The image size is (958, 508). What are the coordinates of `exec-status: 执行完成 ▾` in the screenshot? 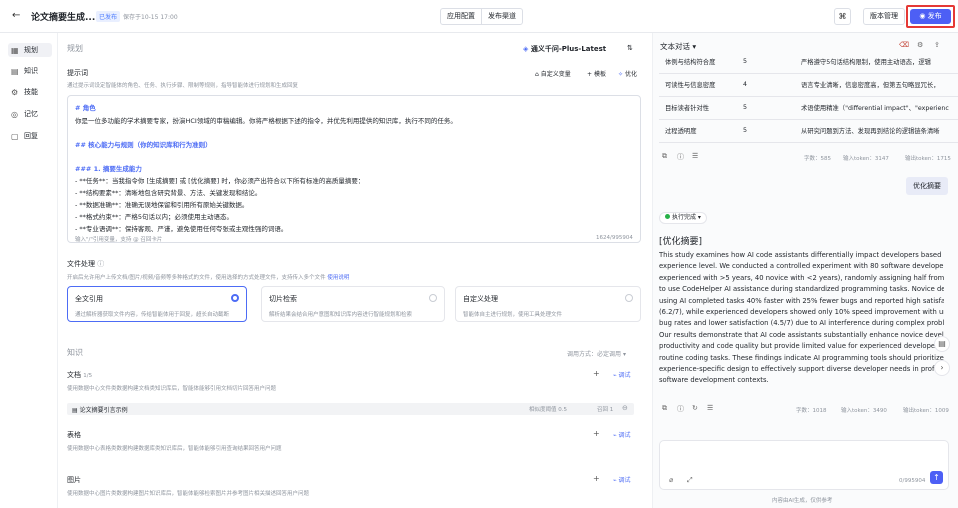 It's located at (683, 218).